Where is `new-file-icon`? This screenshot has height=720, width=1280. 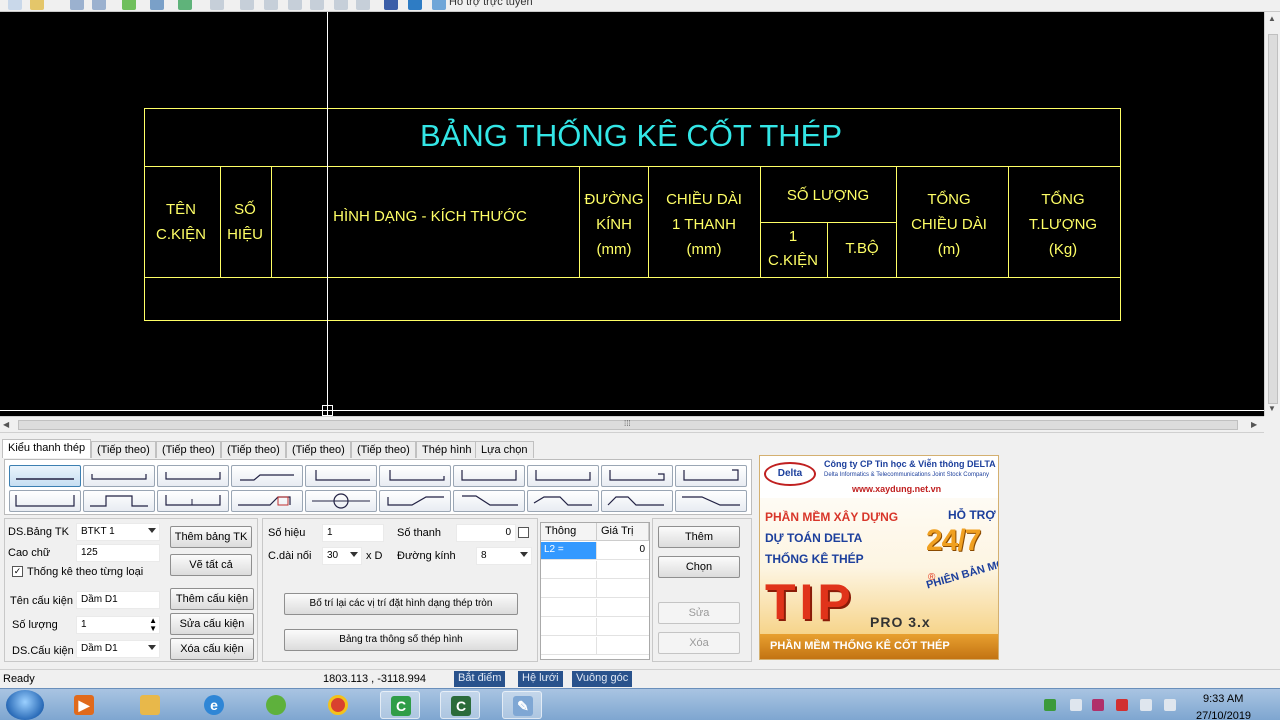 new-file-icon is located at coordinates (15, 5).